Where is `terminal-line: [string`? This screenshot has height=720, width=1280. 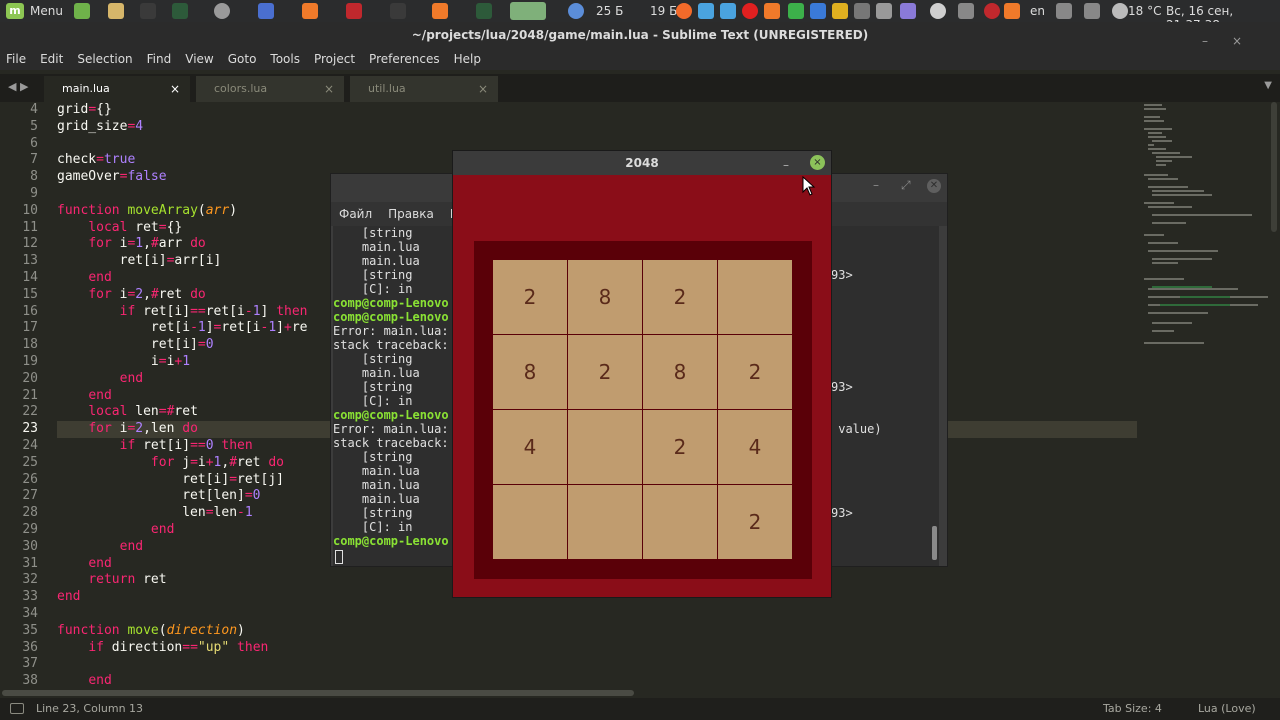 terminal-line: [string is located at coordinates (373, 457).